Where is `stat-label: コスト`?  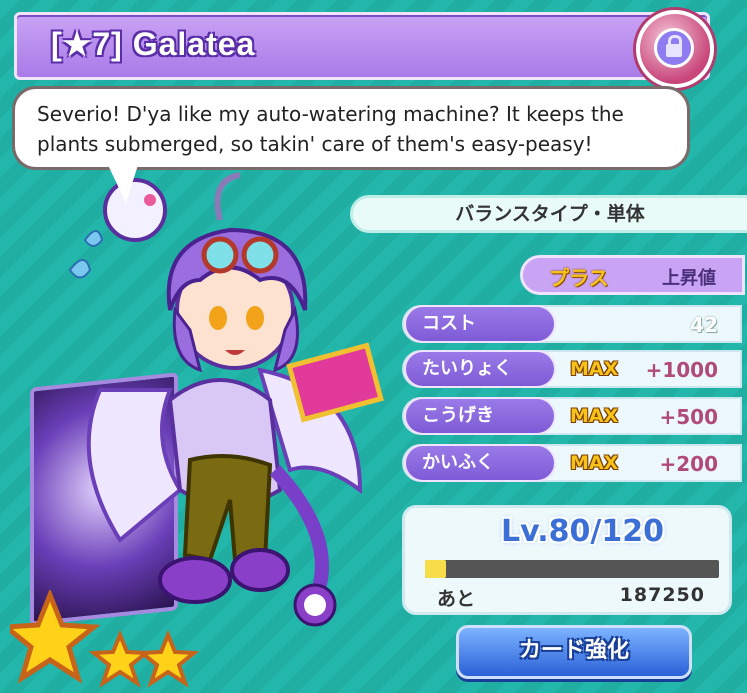
stat-label: コスト is located at coordinates (480, 324).